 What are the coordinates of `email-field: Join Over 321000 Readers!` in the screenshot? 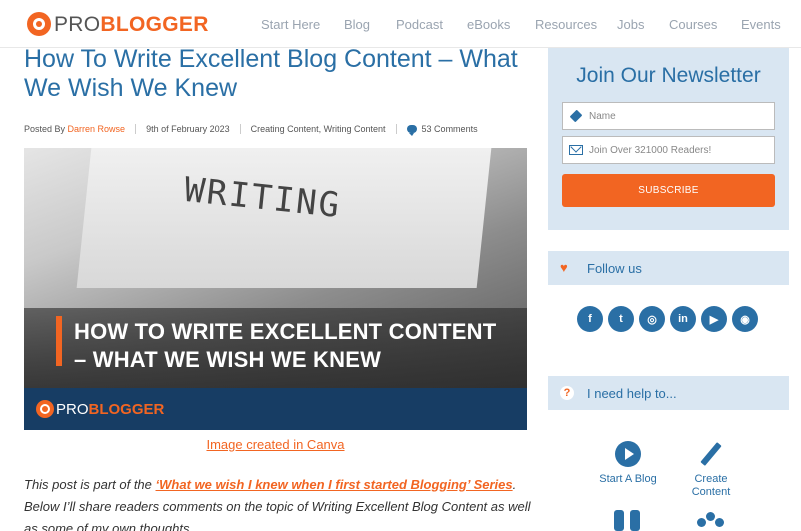 It's located at (668, 150).